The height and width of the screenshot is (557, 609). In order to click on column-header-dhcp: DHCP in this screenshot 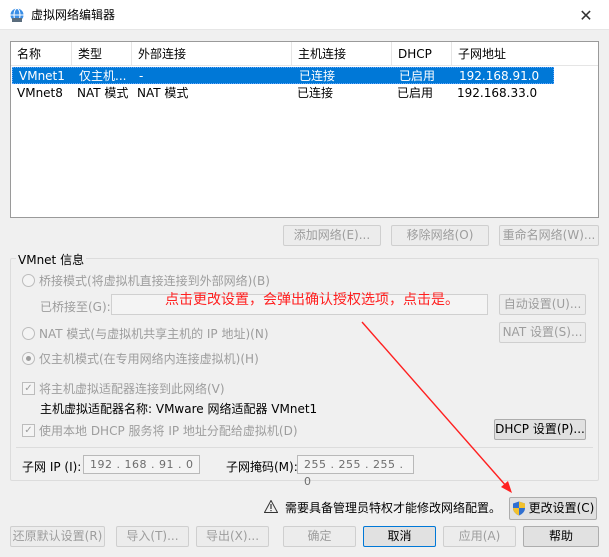, I will do `click(422, 54)`.